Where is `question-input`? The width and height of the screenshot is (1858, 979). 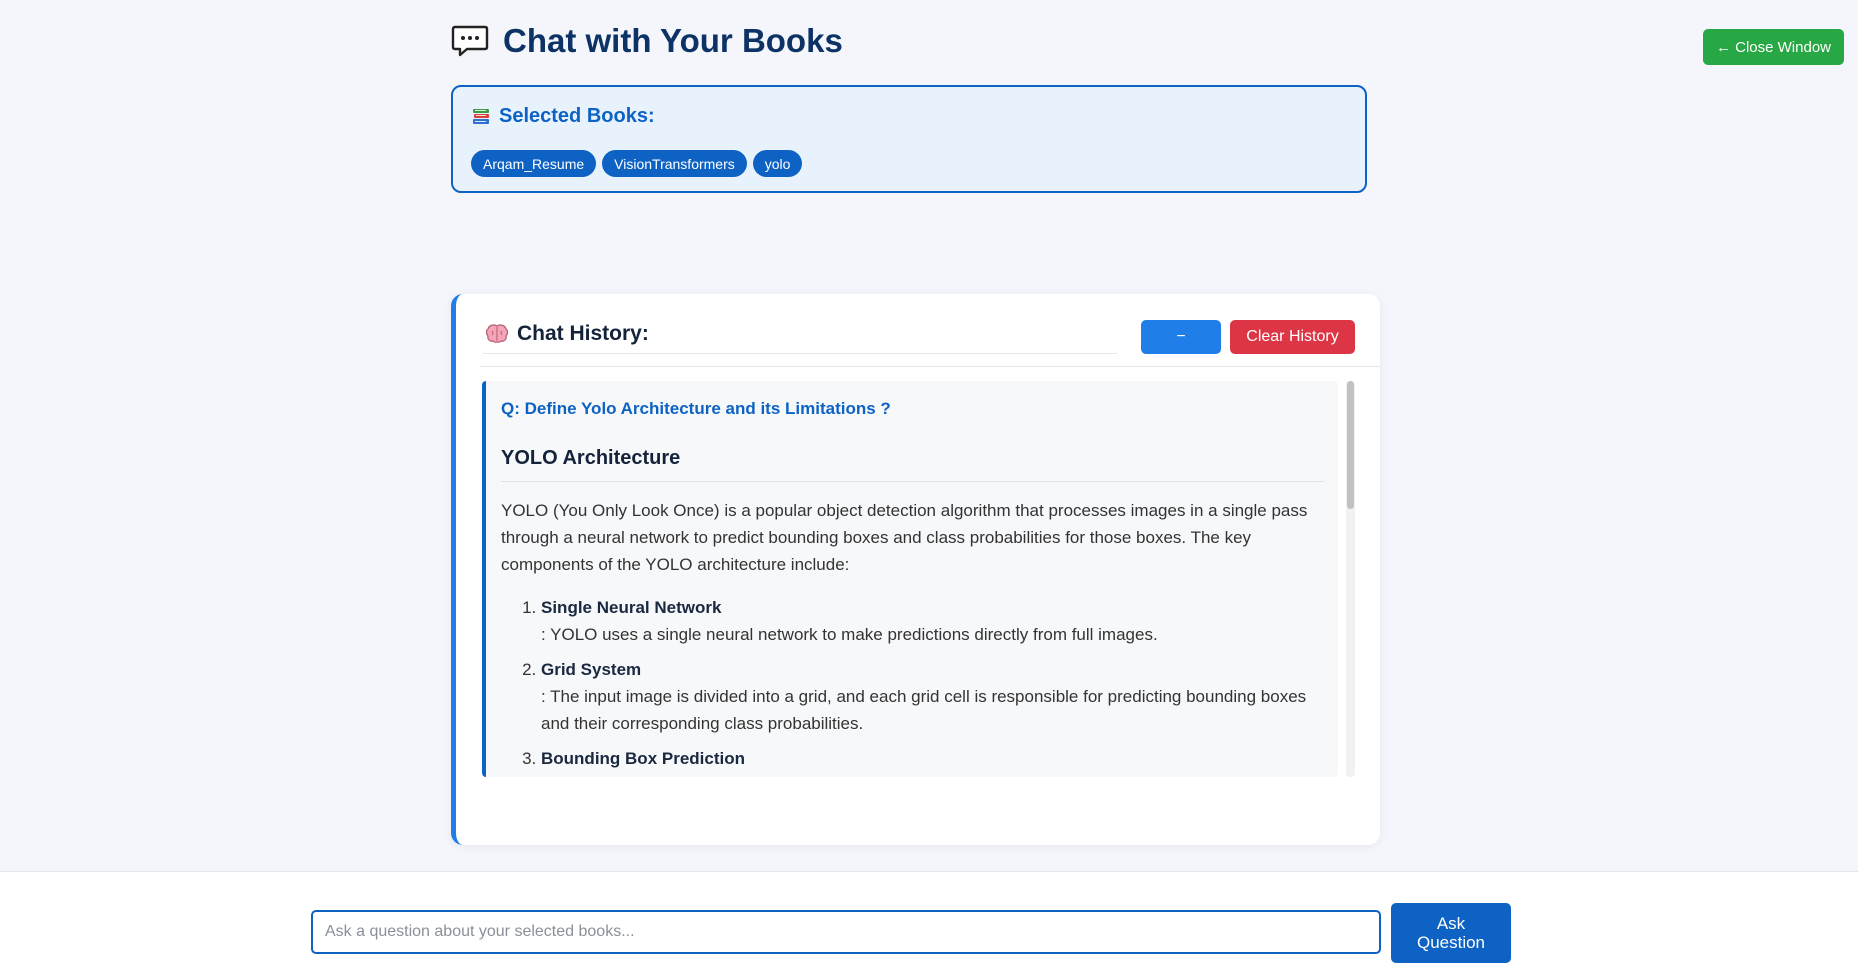
question-input is located at coordinates (846, 932).